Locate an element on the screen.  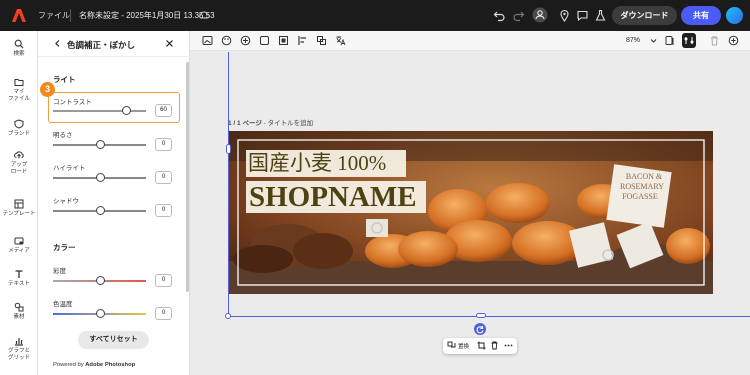
chart-grid-icon is located at coordinates (19, 342).